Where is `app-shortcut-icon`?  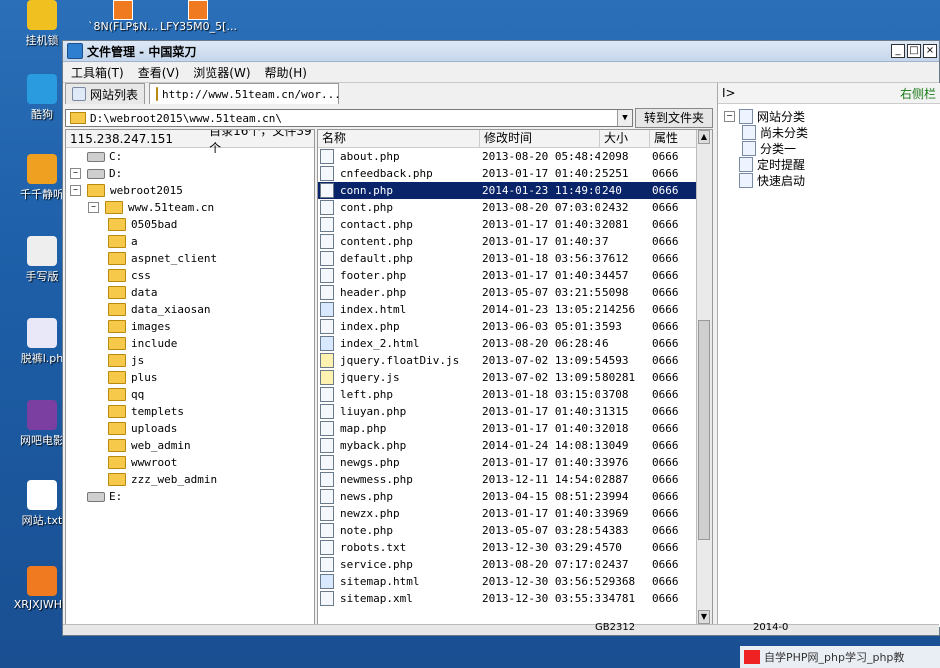 app-shortcut-icon is located at coordinates (42, 169).